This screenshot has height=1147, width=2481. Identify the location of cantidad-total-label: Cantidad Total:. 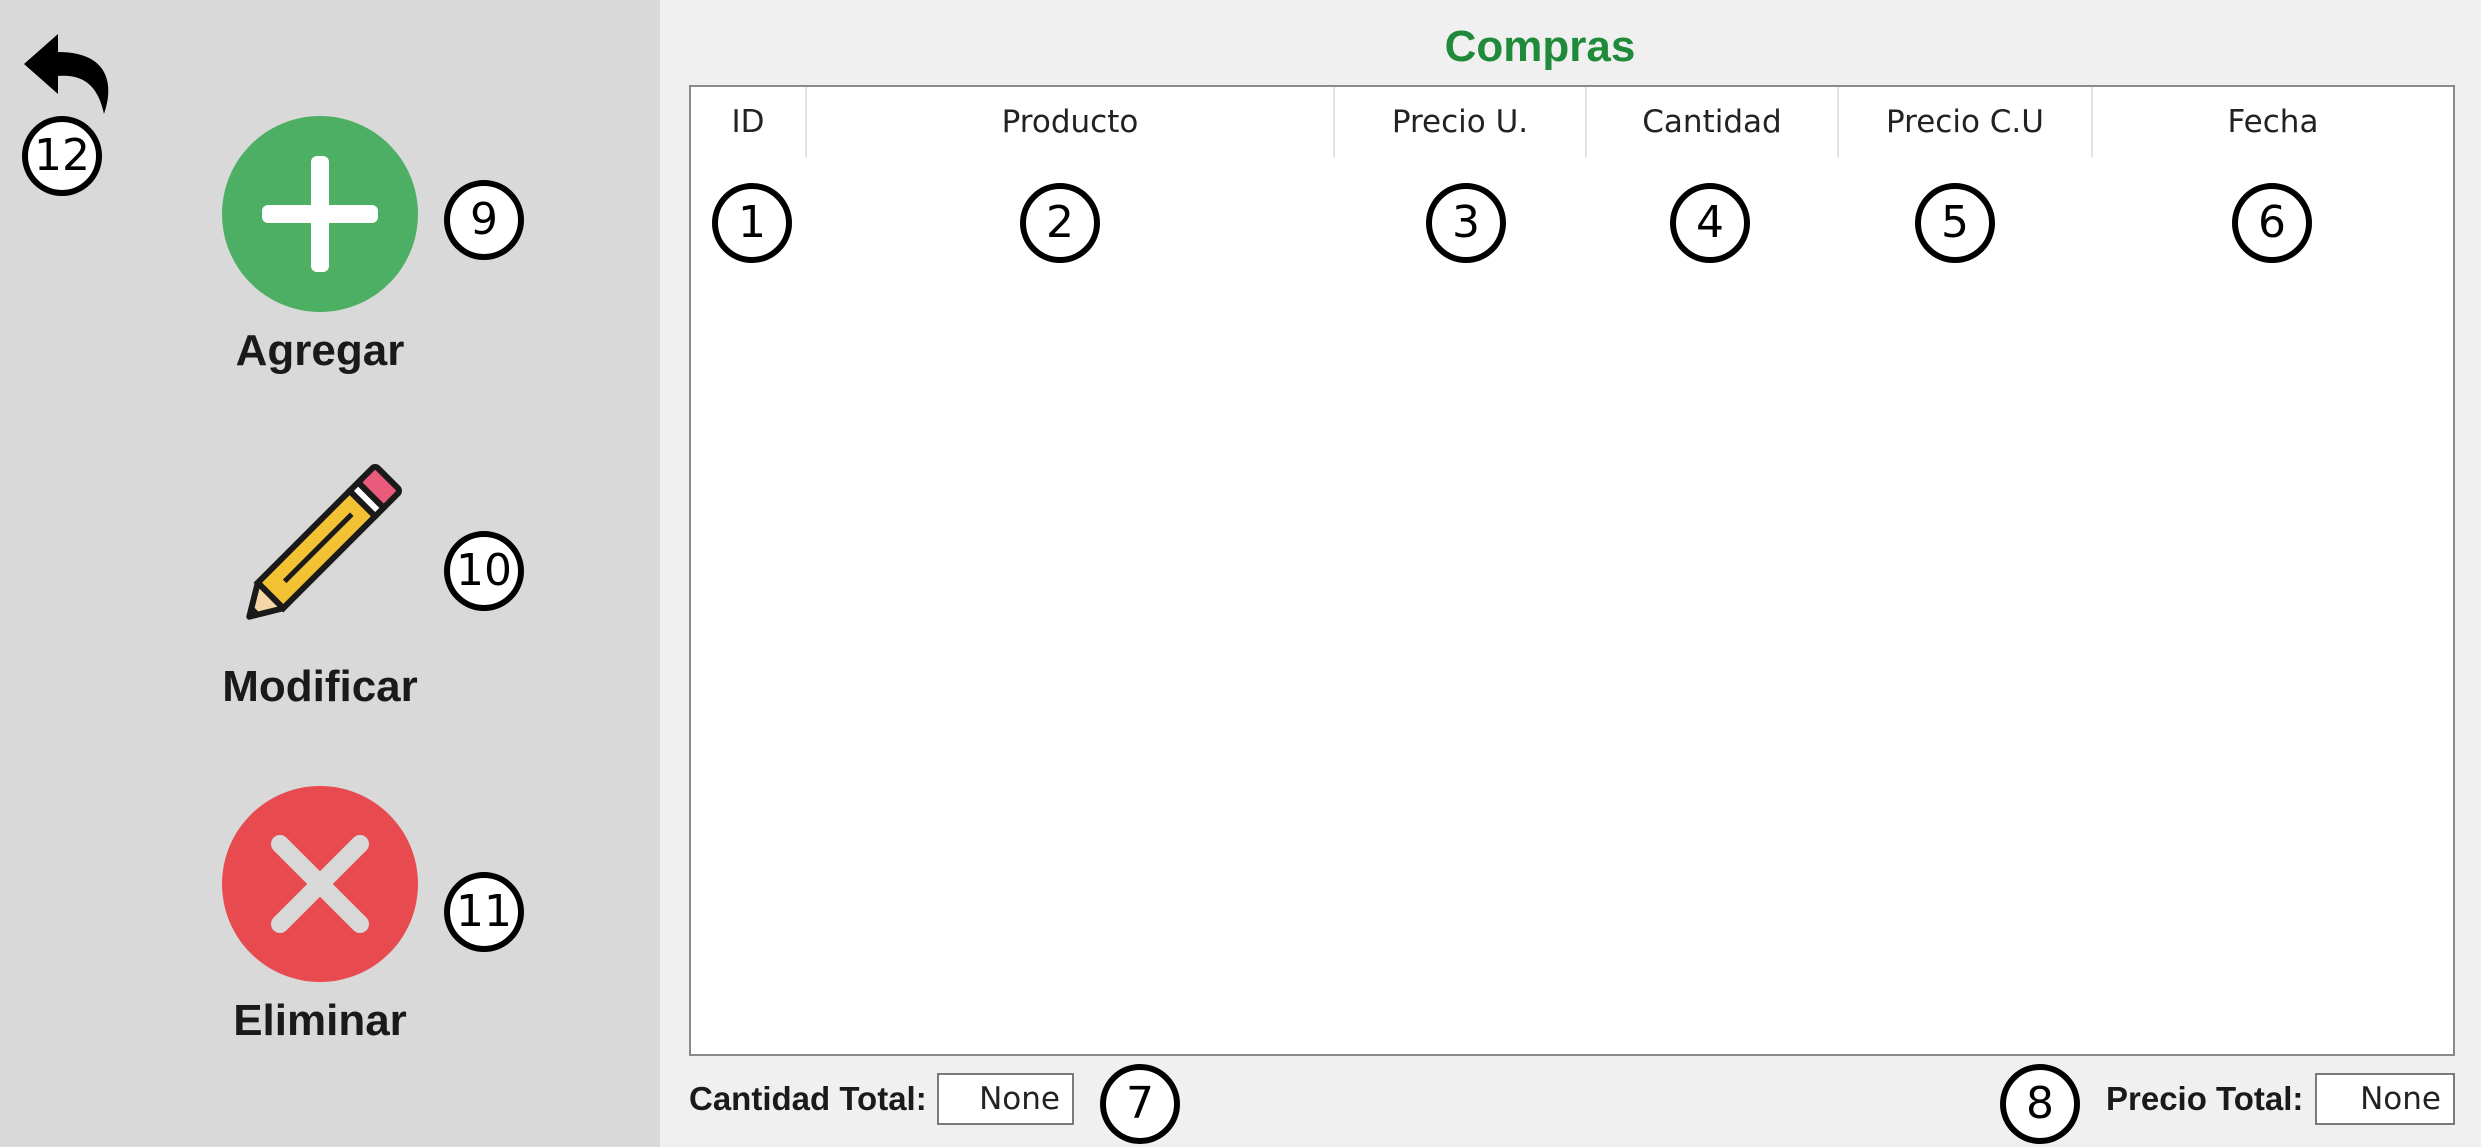
(808, 1098).